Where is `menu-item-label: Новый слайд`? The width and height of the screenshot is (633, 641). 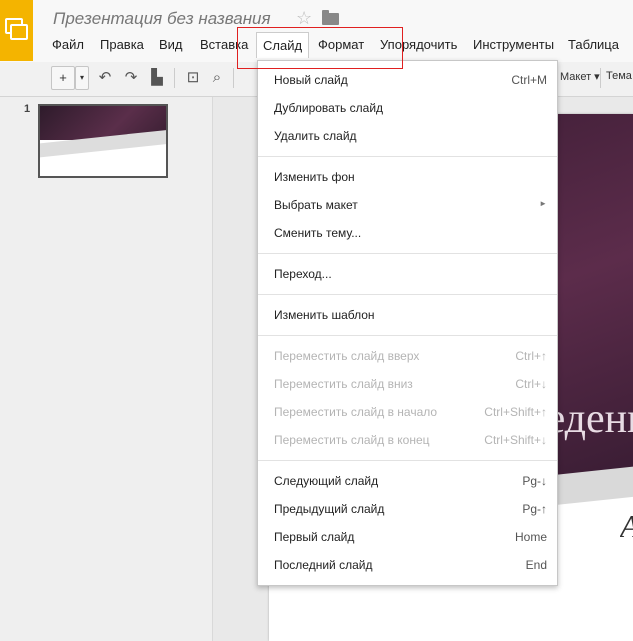 menu-item-label: Новый слайд is located at coordinates (311, 80).